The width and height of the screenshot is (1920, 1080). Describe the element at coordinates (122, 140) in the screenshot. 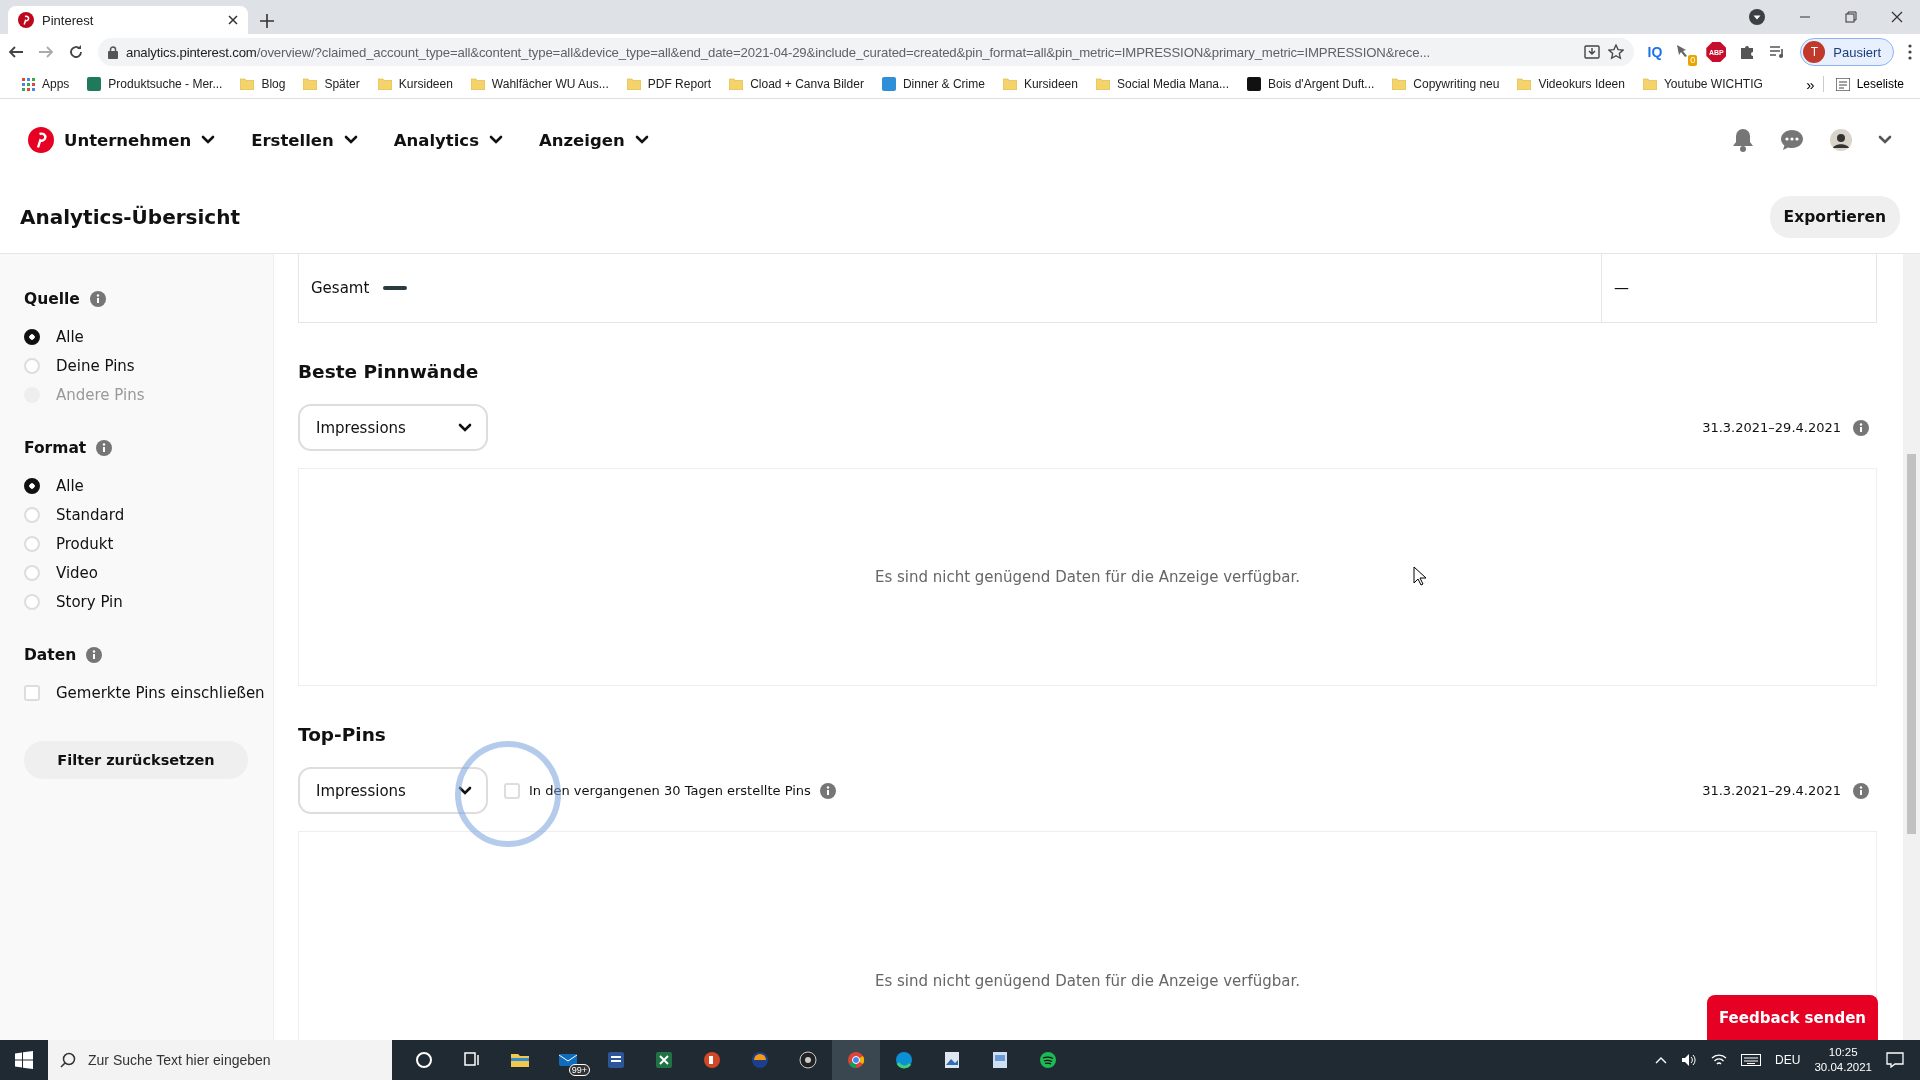

I see `nav-menu-button: Unternehmen` at that location.